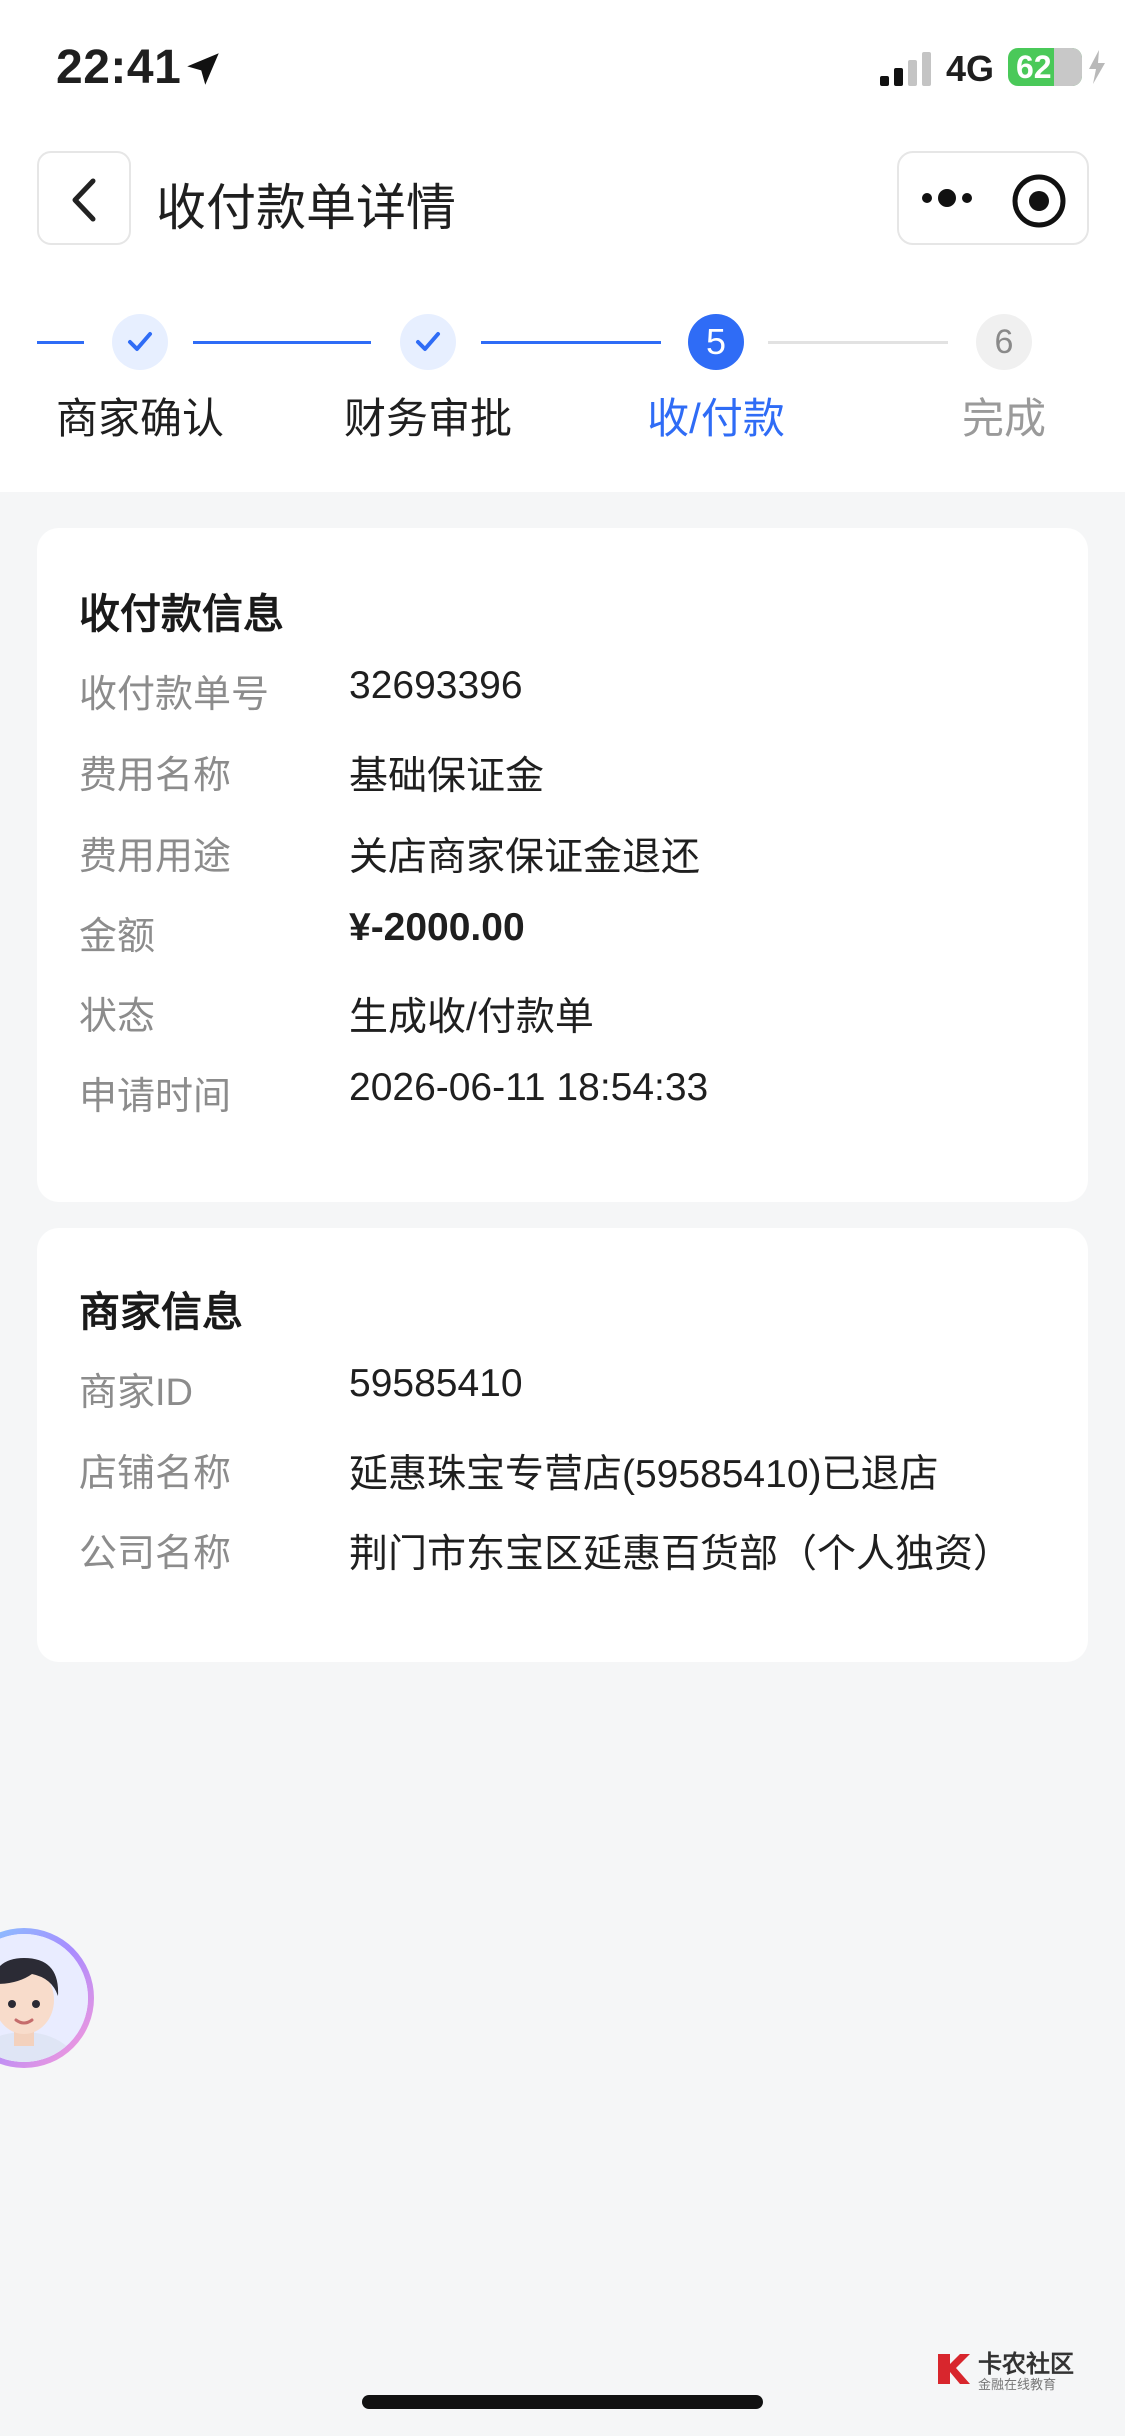 The width and height of the screenshot is (1125, 2436). I want to click on step-1-done, so click(140, 342).